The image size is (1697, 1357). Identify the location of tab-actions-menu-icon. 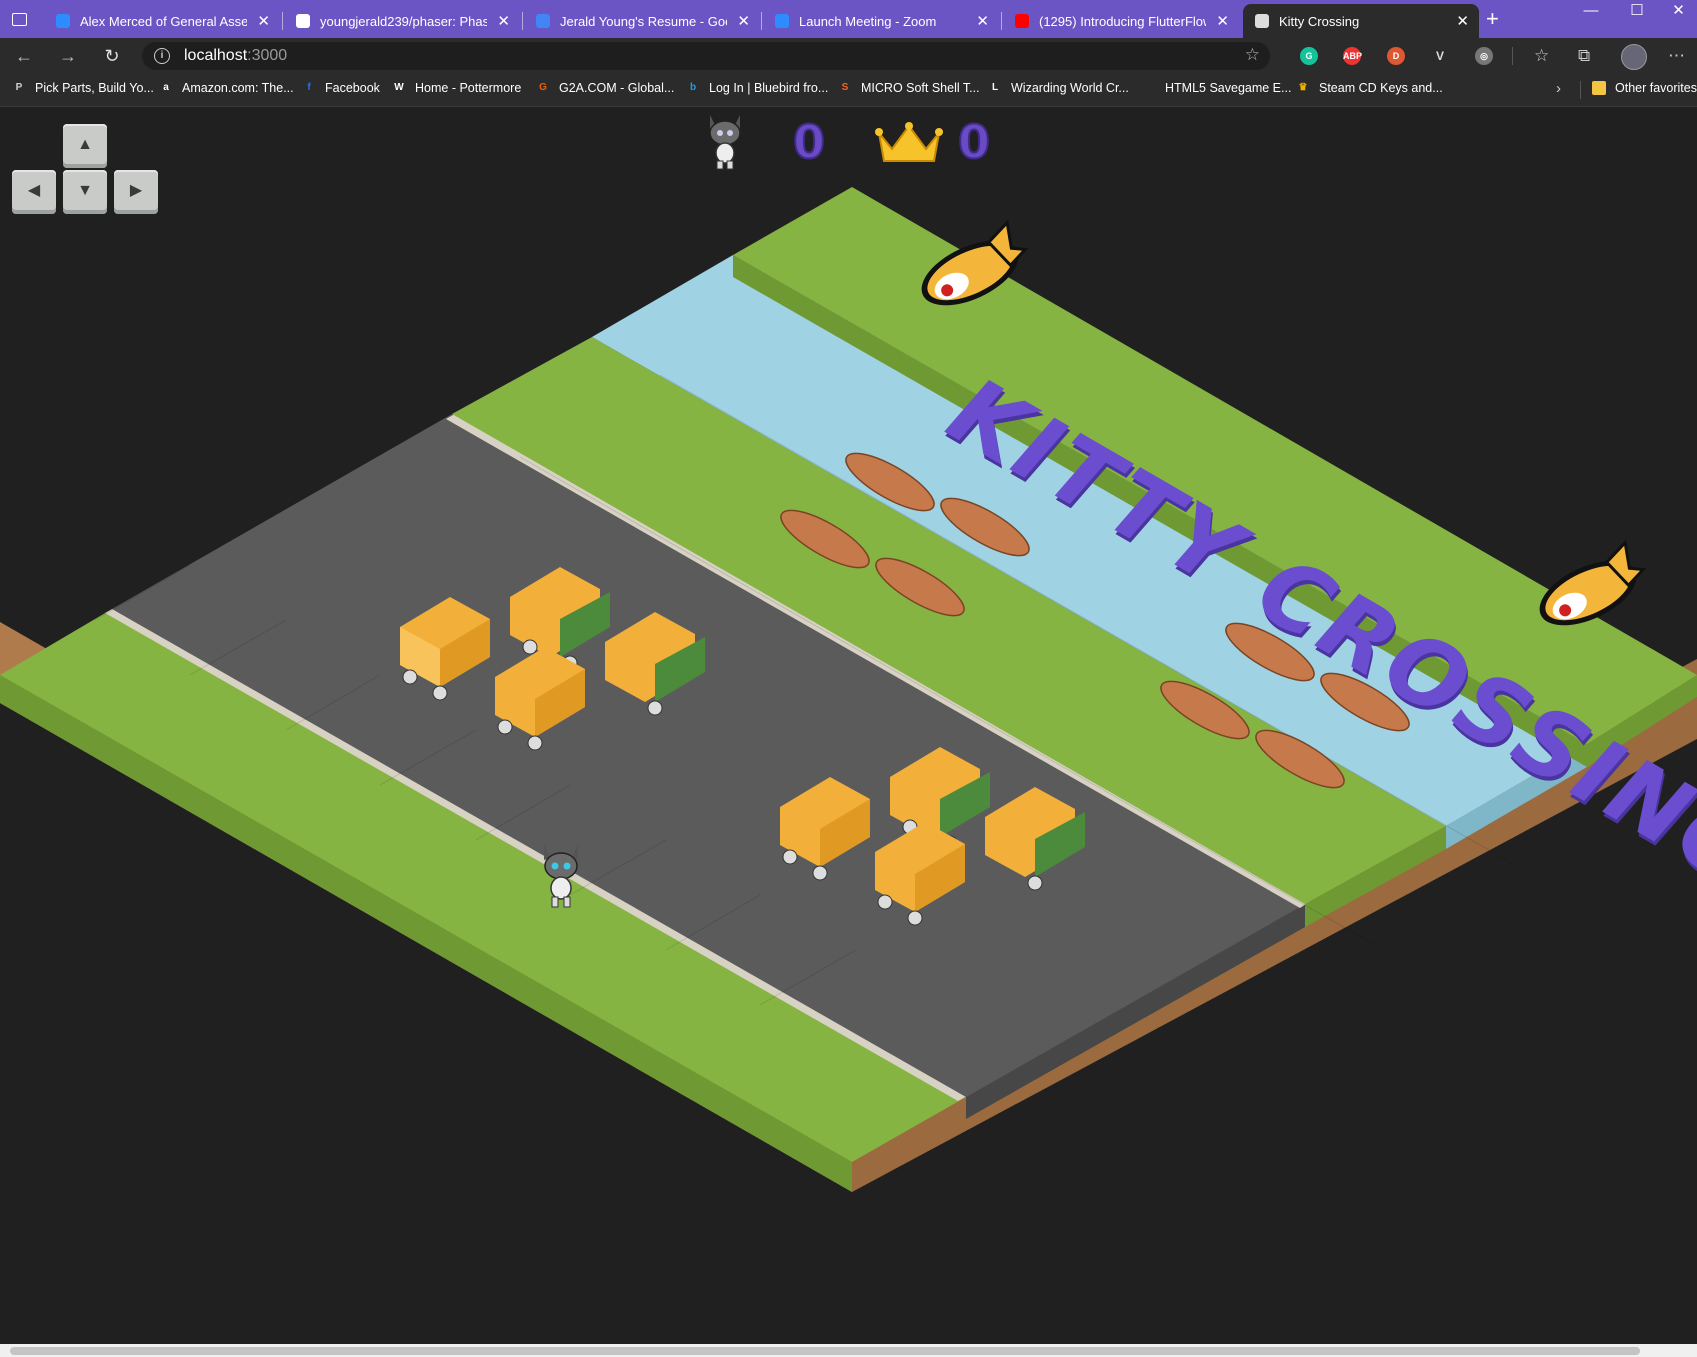
(19, 19).